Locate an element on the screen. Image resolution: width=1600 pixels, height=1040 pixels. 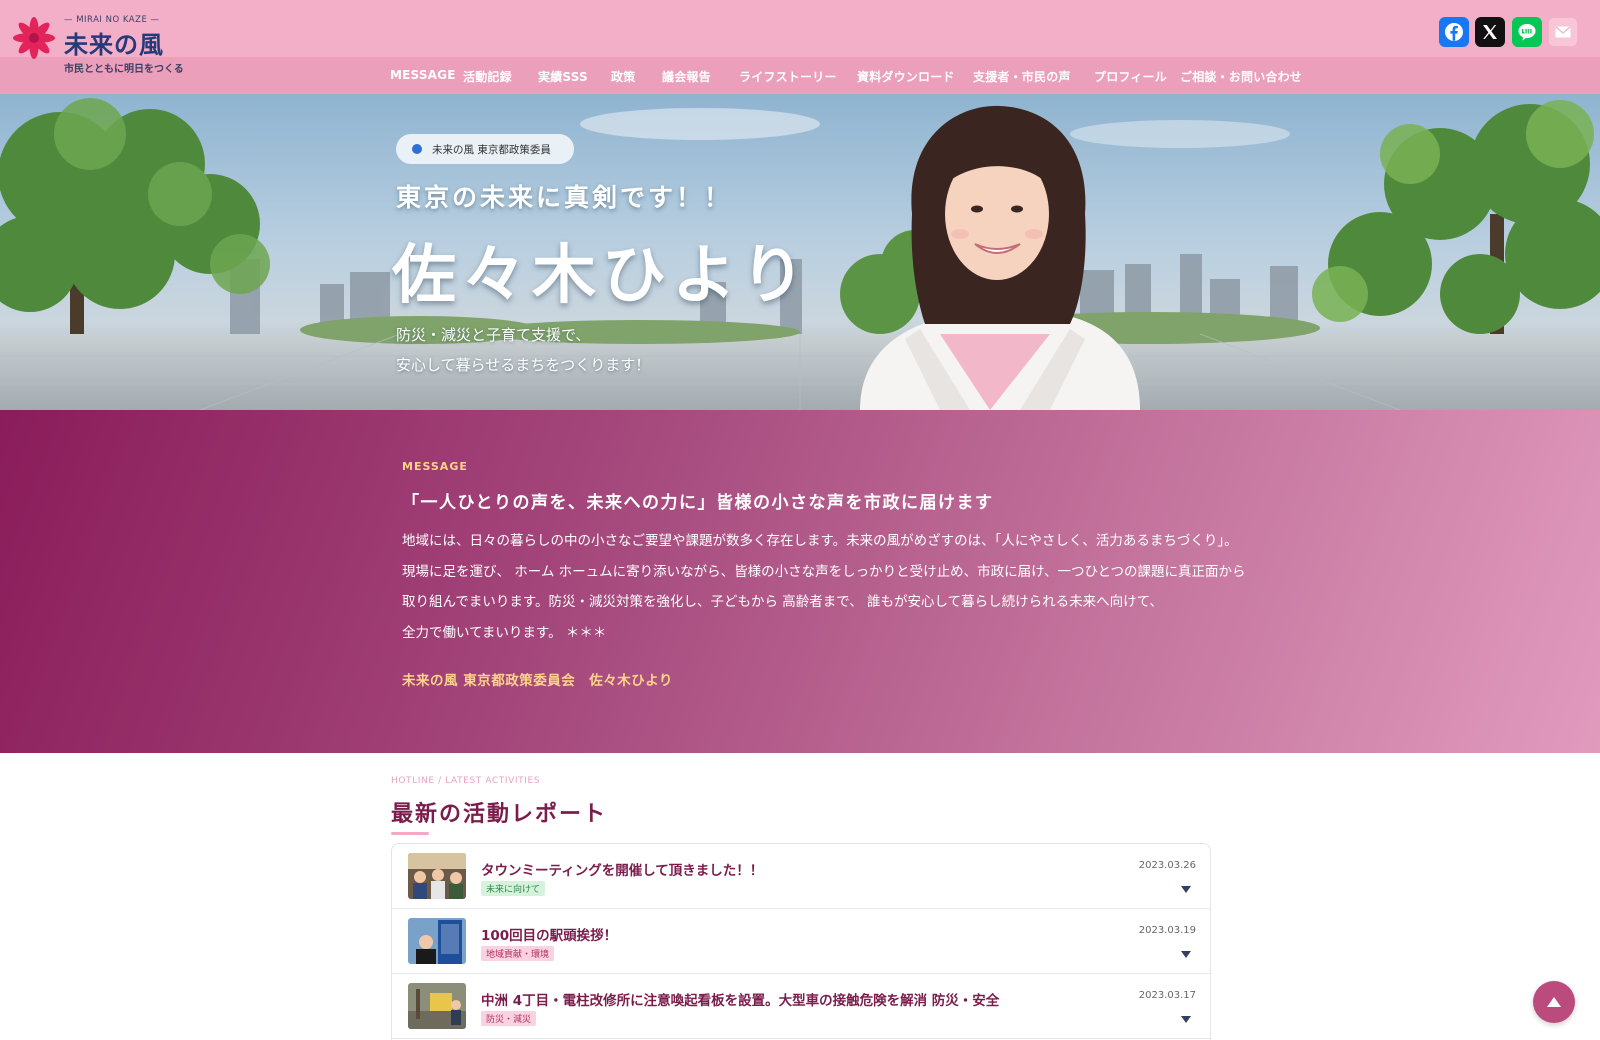
back-to-top-button is located at coordinates (1554, 1002).